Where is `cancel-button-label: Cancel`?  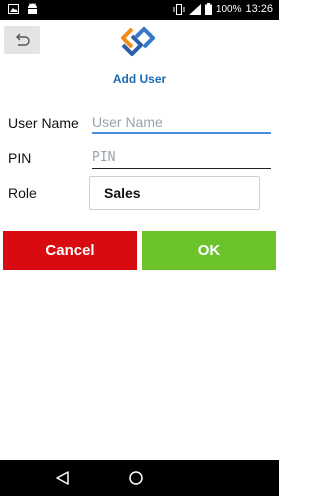
cancel-button-label: Cancel is located at coordinates (70, 250).